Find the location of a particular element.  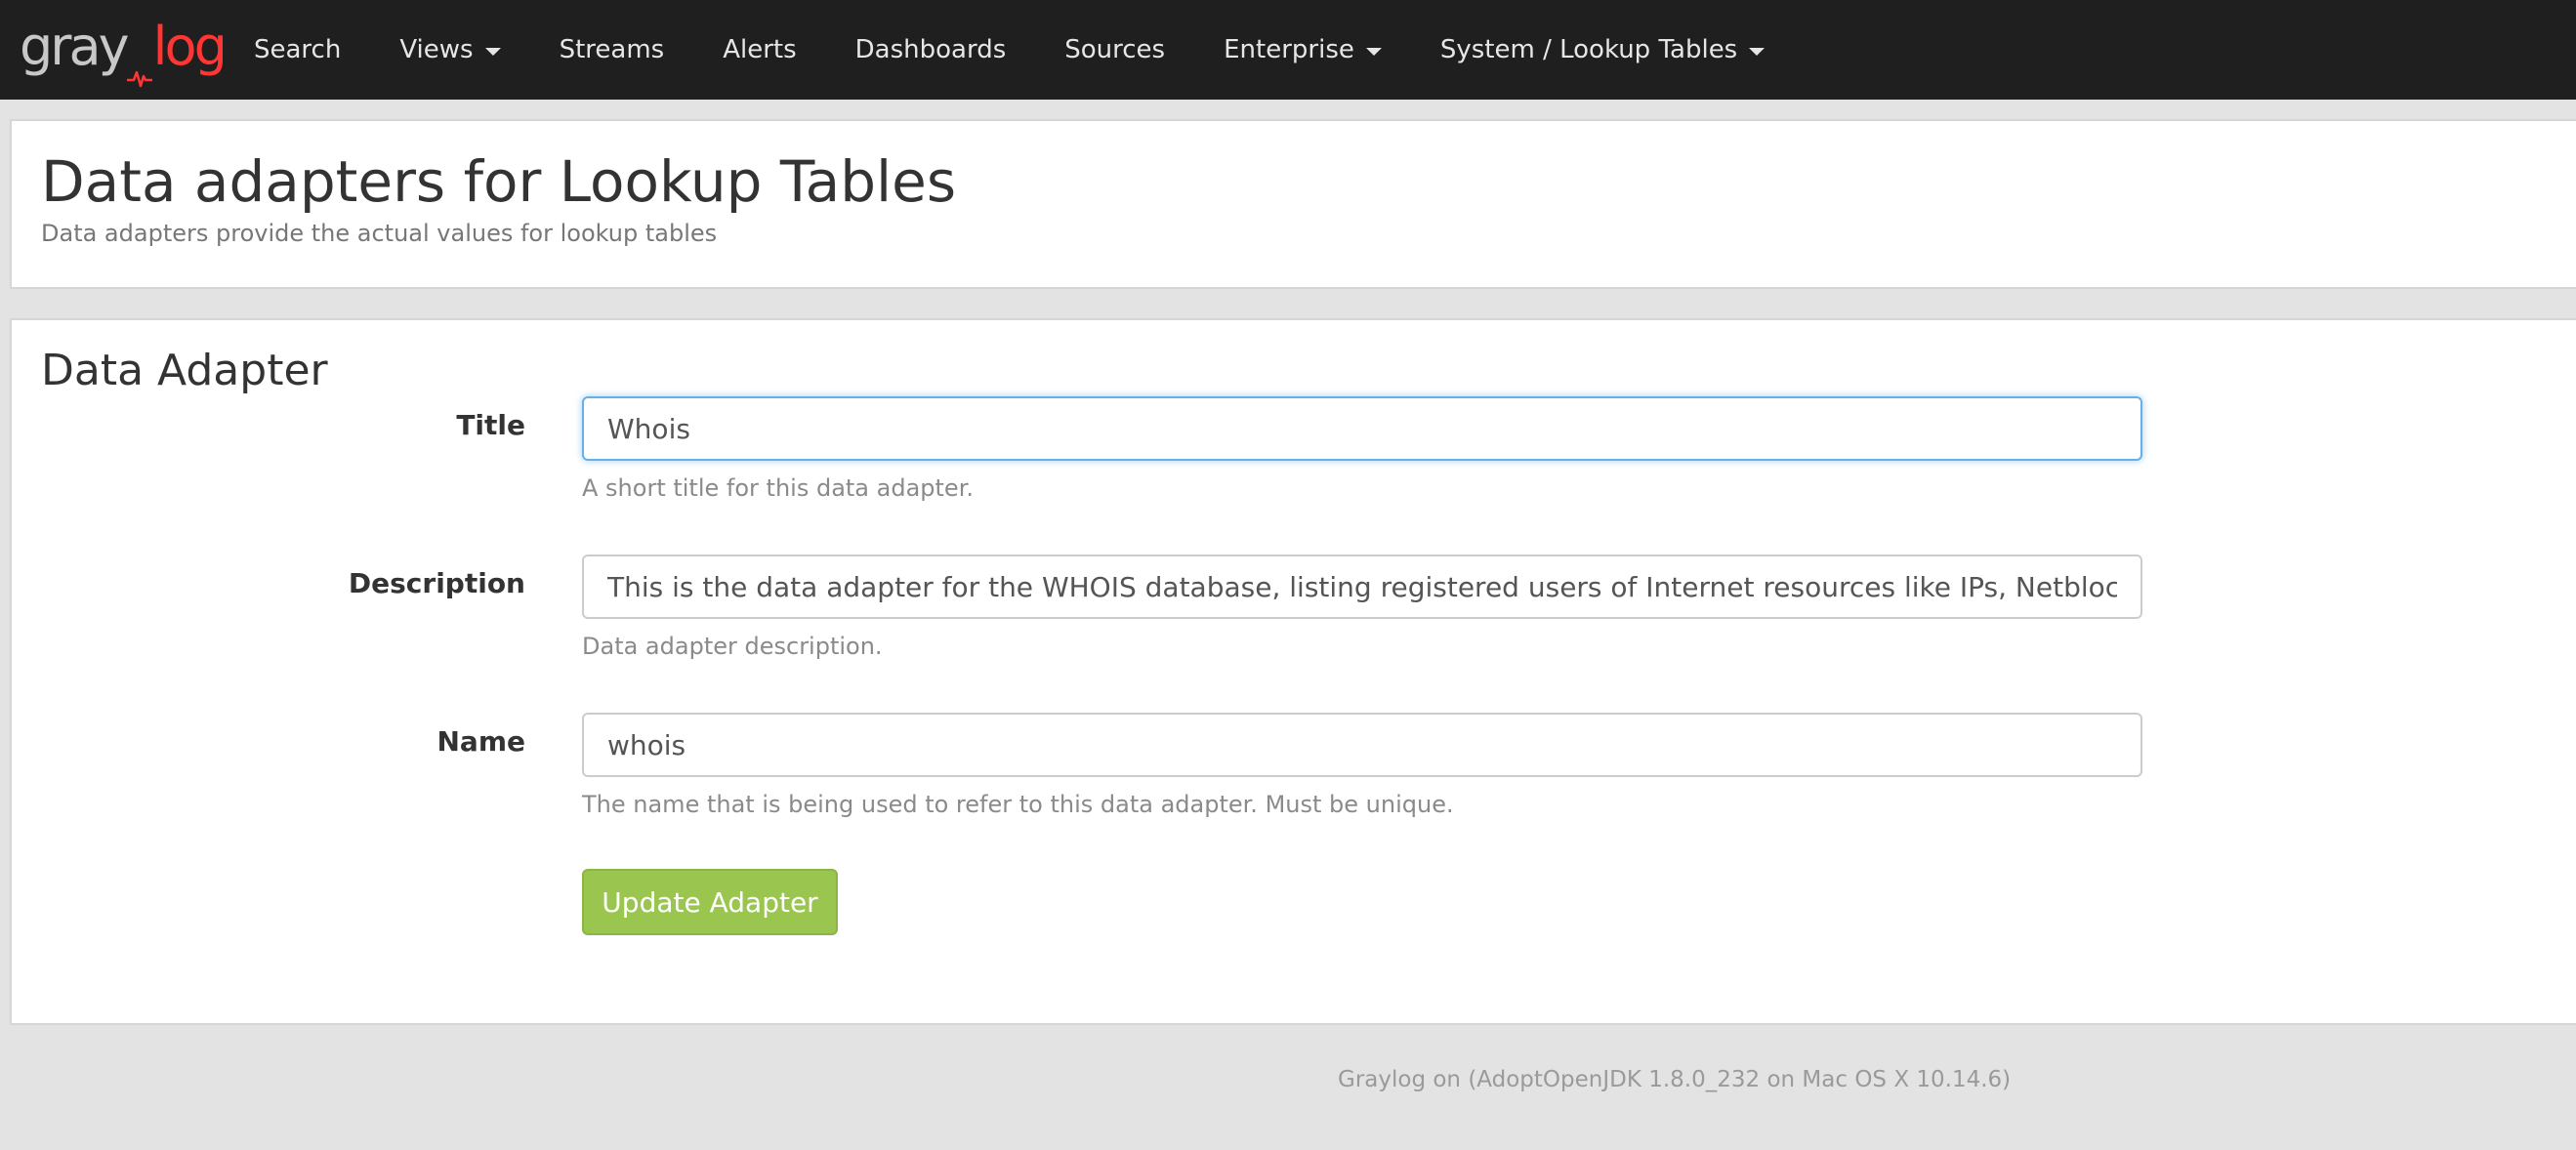

title-help-text: A short title for this data adapter. is located at coordinates (778, 488).